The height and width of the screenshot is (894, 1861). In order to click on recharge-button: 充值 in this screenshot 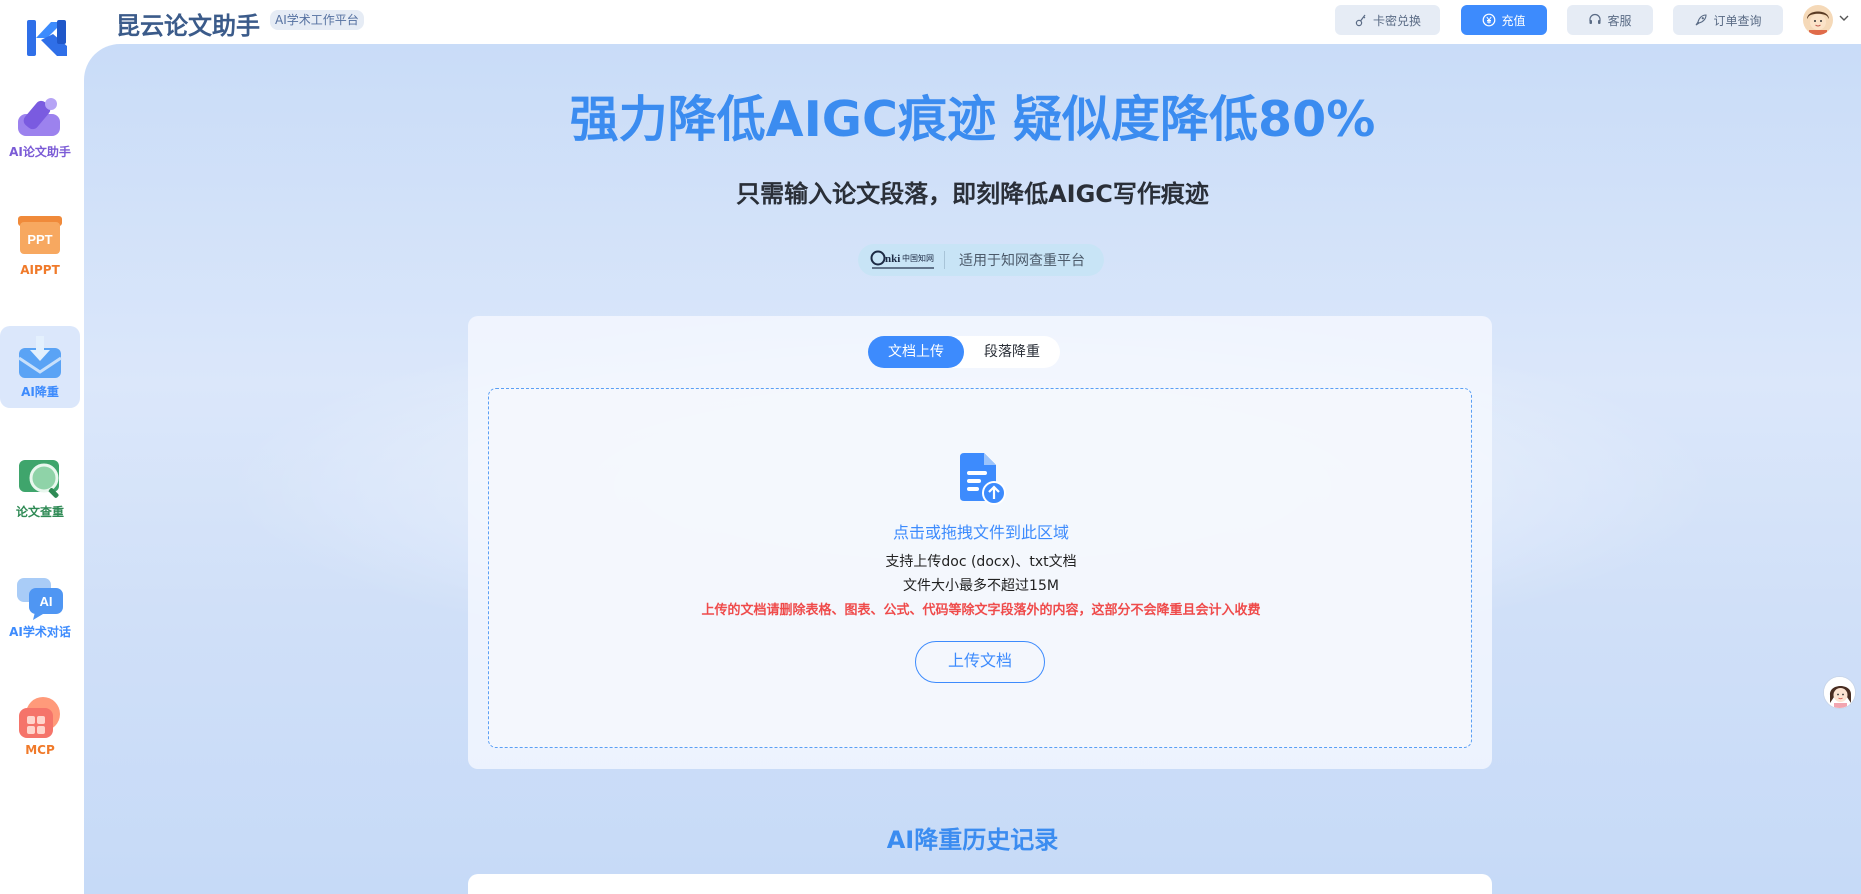, I will do `click(1504, 20)`.